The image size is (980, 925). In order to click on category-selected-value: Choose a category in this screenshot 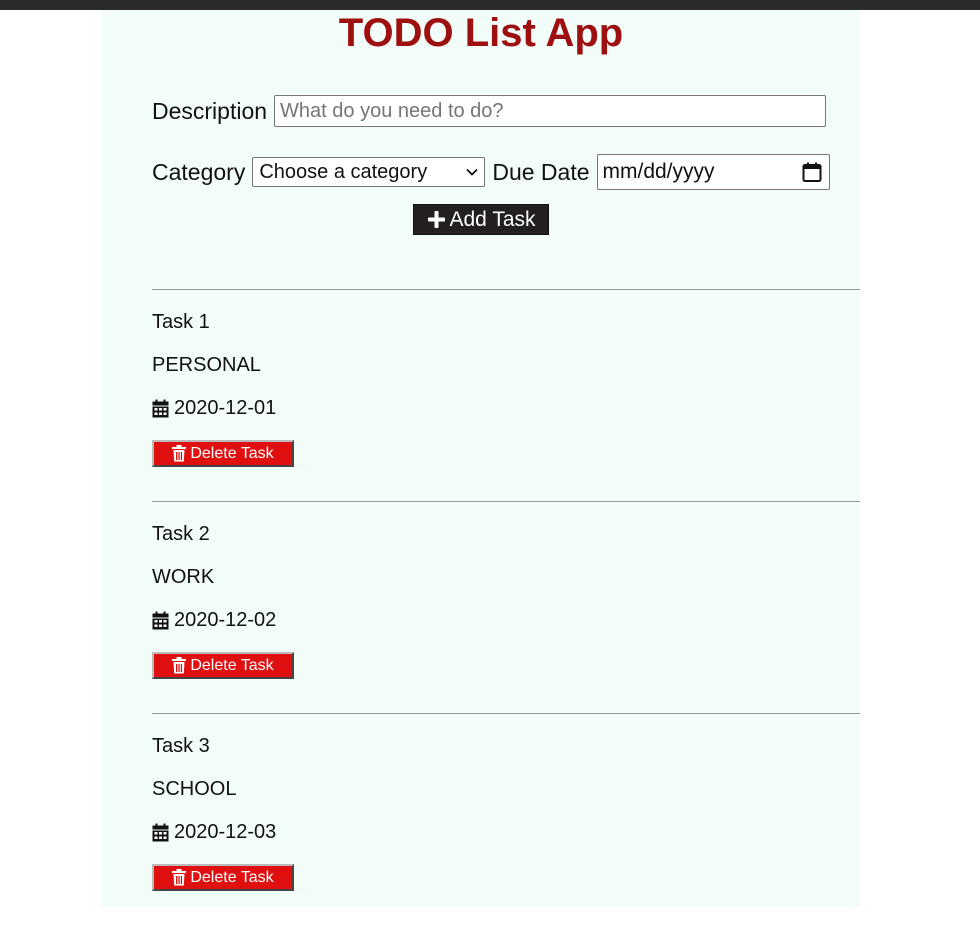, I will do `click(343, 171)`.